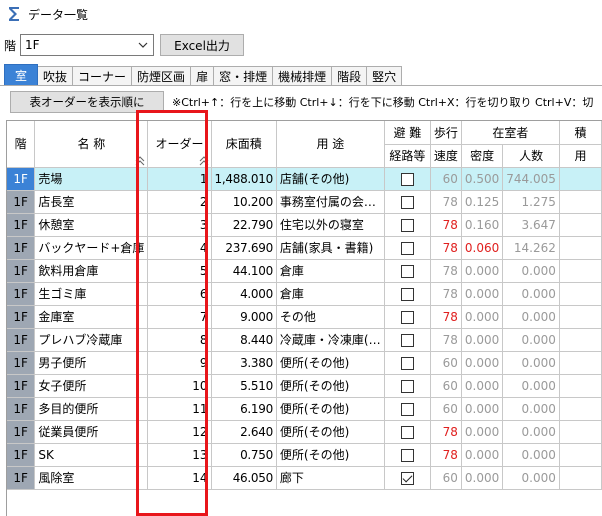  What do you see at coordinates (244, 202) in the screenshot?
I see `cell-area: 10.200` at bounding box center [244, 202].